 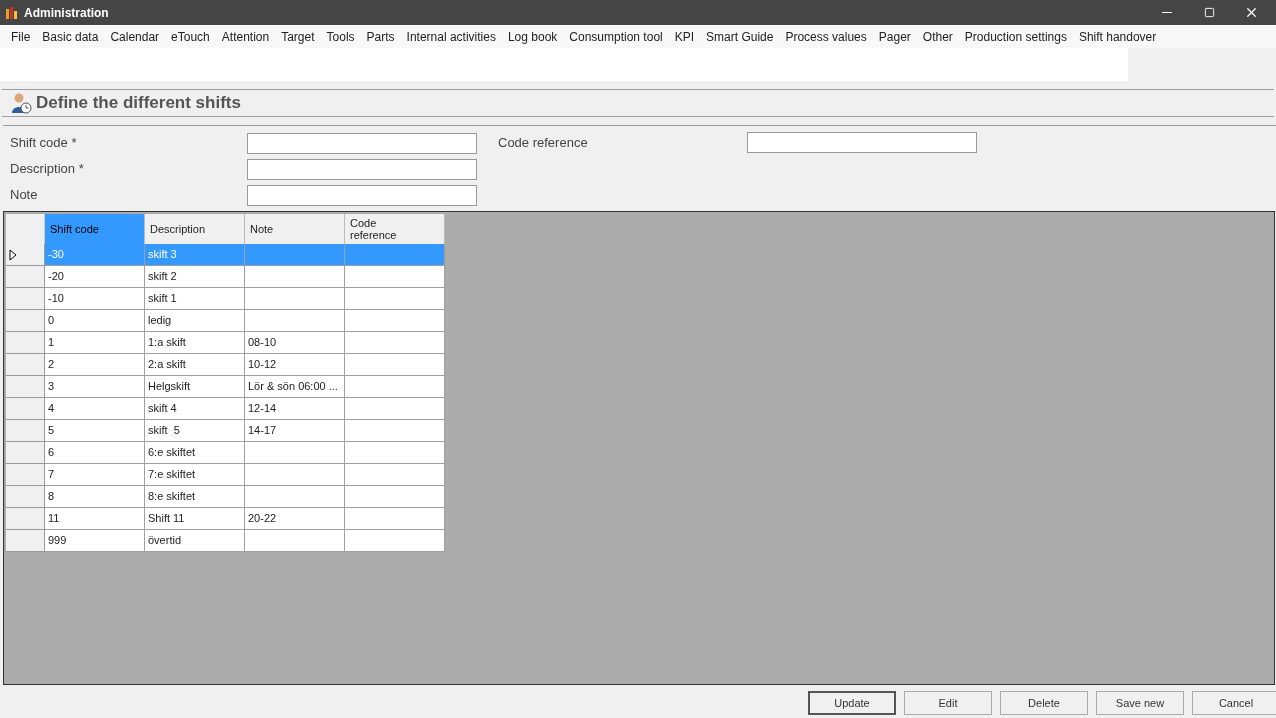 What do you see at coordinates (1167, 12) in the screenshot?
I see `minimize-icon` at bounding box center [1167, 12].